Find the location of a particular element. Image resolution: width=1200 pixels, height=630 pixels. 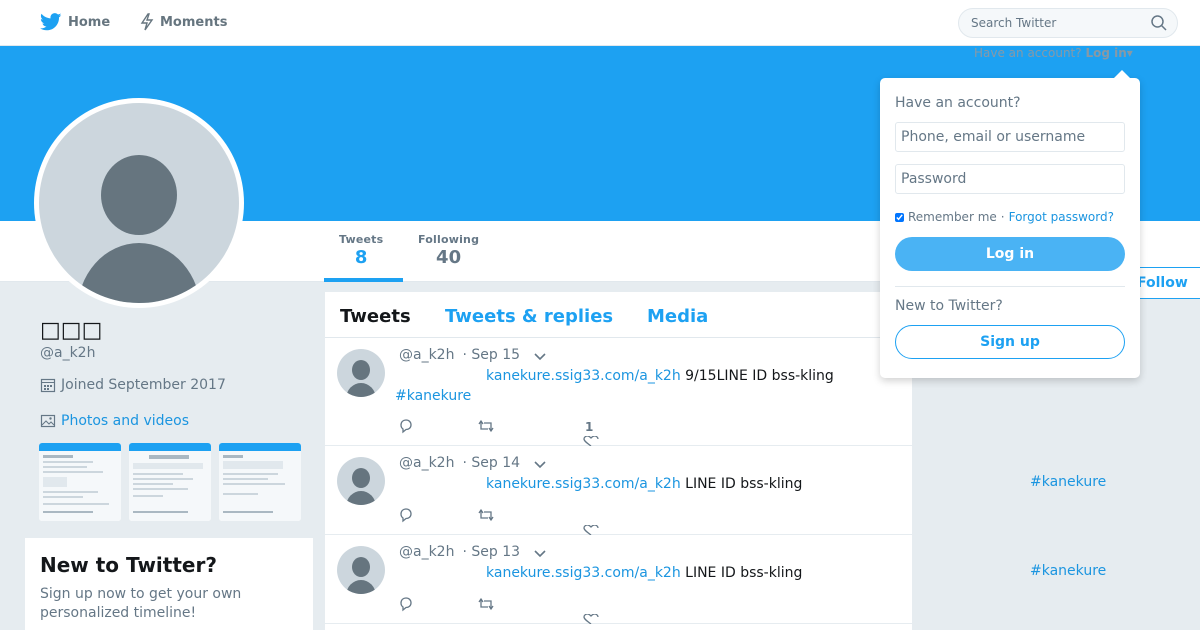

tweet-header: @a_k2h · Sep 15 is located at coordinates (472, 355).